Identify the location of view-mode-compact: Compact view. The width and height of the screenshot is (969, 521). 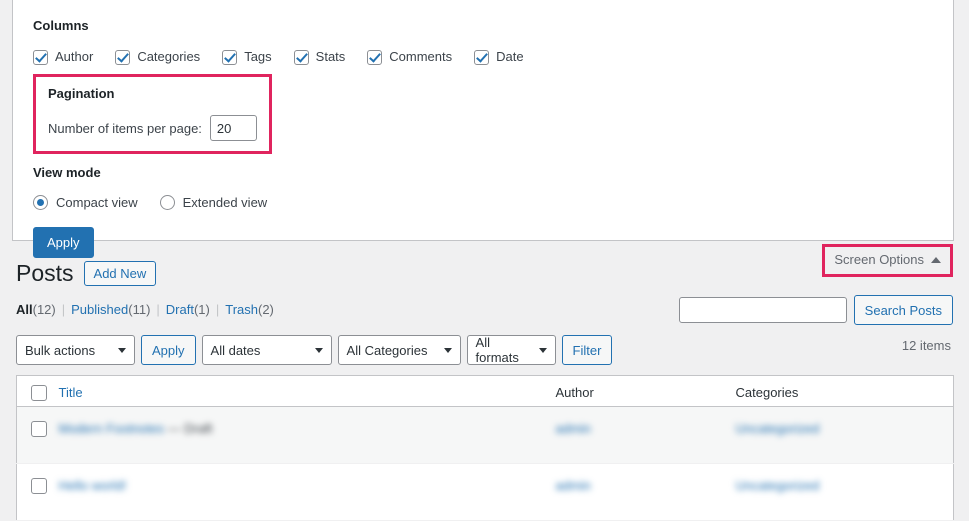
(85, 202).